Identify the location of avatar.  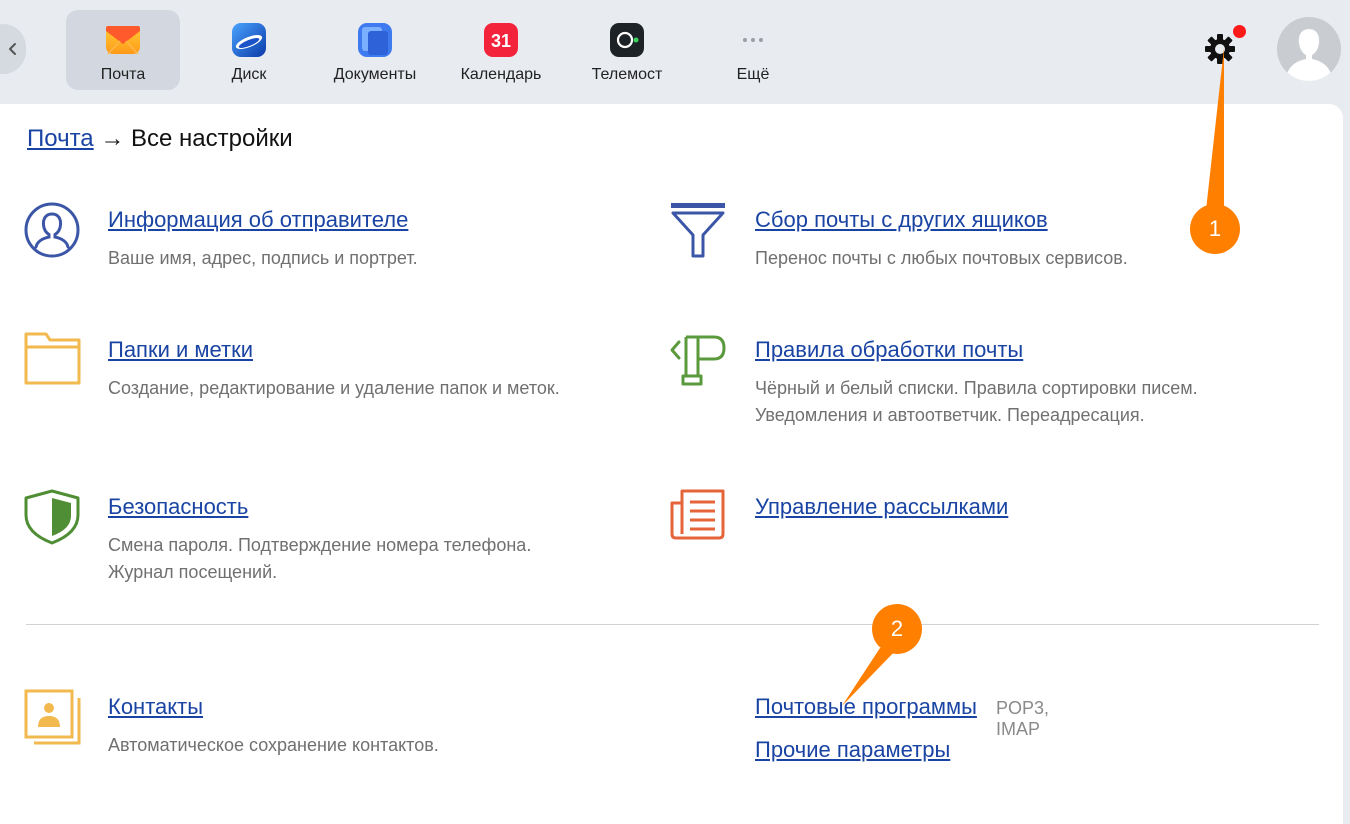
(1309, 49).